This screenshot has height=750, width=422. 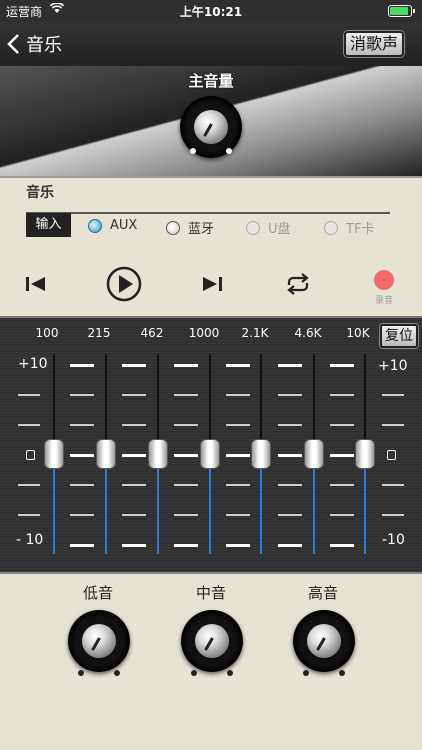 What do you see at coordinates (211, 44) in the screenshot?
I see `nav-bar: 音乐 消歌声` at bounding box center [211, 44].